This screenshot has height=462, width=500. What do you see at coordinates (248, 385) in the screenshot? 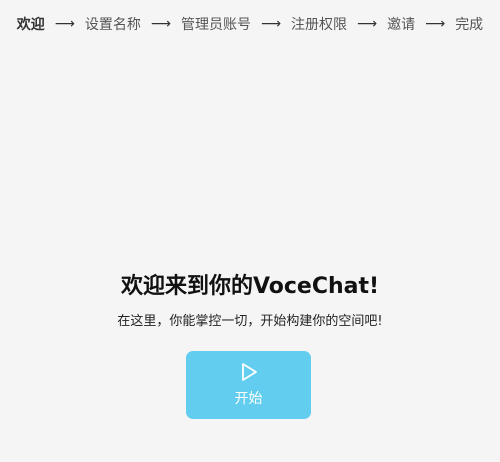
I see `start-button: 开始` at bounding box center [248, 385].